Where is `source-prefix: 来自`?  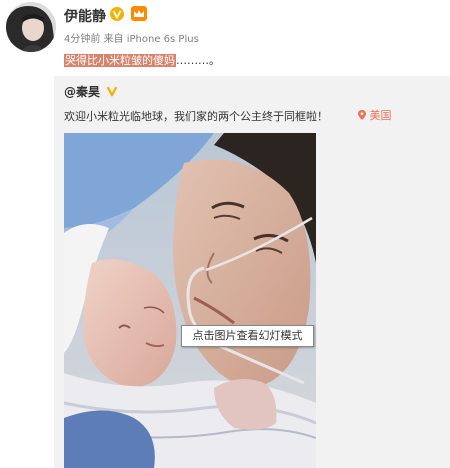 source-prefix: 来自 is located at coordinates (113, 39).